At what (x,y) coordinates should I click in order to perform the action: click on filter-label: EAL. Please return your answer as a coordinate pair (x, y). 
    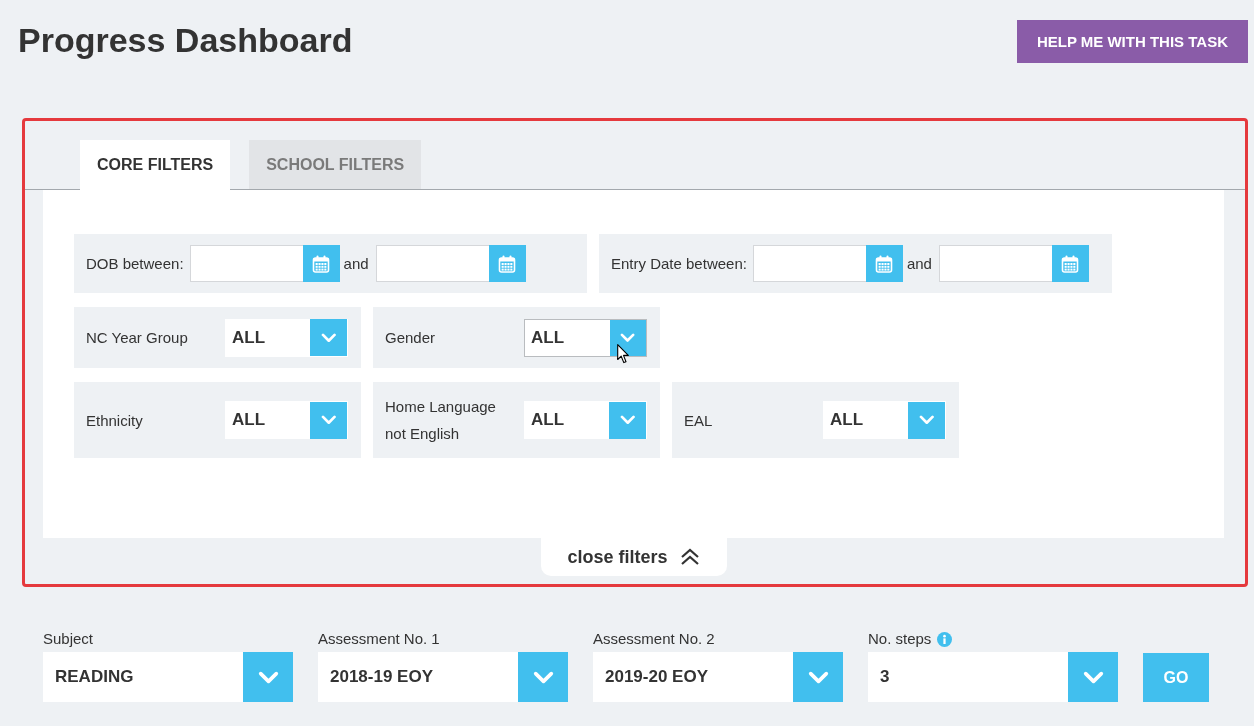
    Looking at the image, I should click on (699, 420).